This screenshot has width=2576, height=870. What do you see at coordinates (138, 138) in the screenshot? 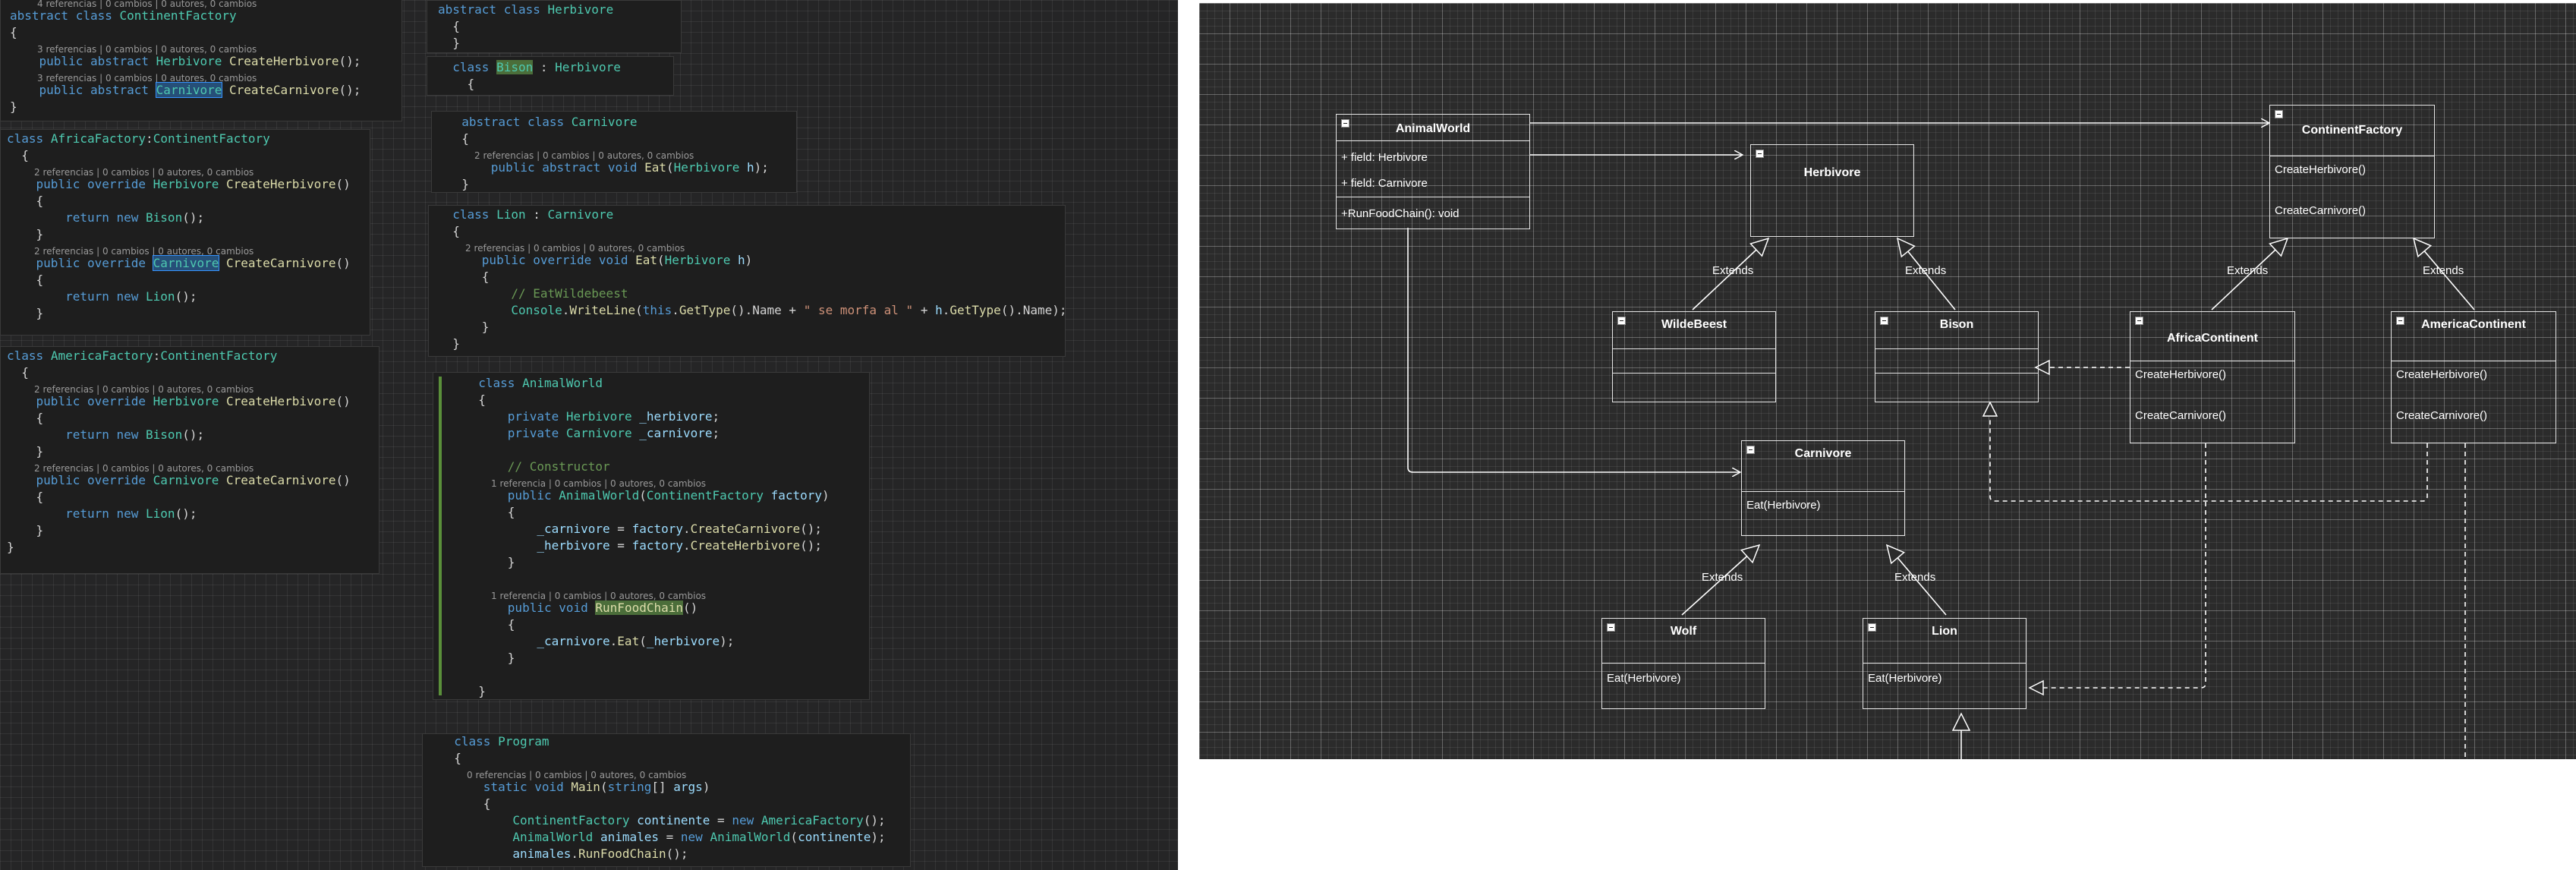
I see `code-line: class AfricaFactory:ContinentFactory` at bounding box center [138, 138].